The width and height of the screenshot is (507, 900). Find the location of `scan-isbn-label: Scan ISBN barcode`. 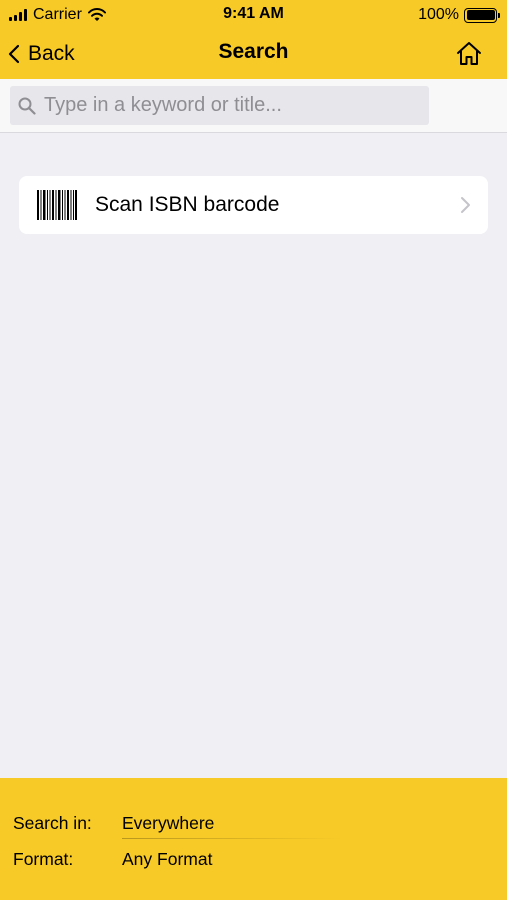

scan-isbn-label: Scan ISBN barcode is located at coordinates (187, 204).